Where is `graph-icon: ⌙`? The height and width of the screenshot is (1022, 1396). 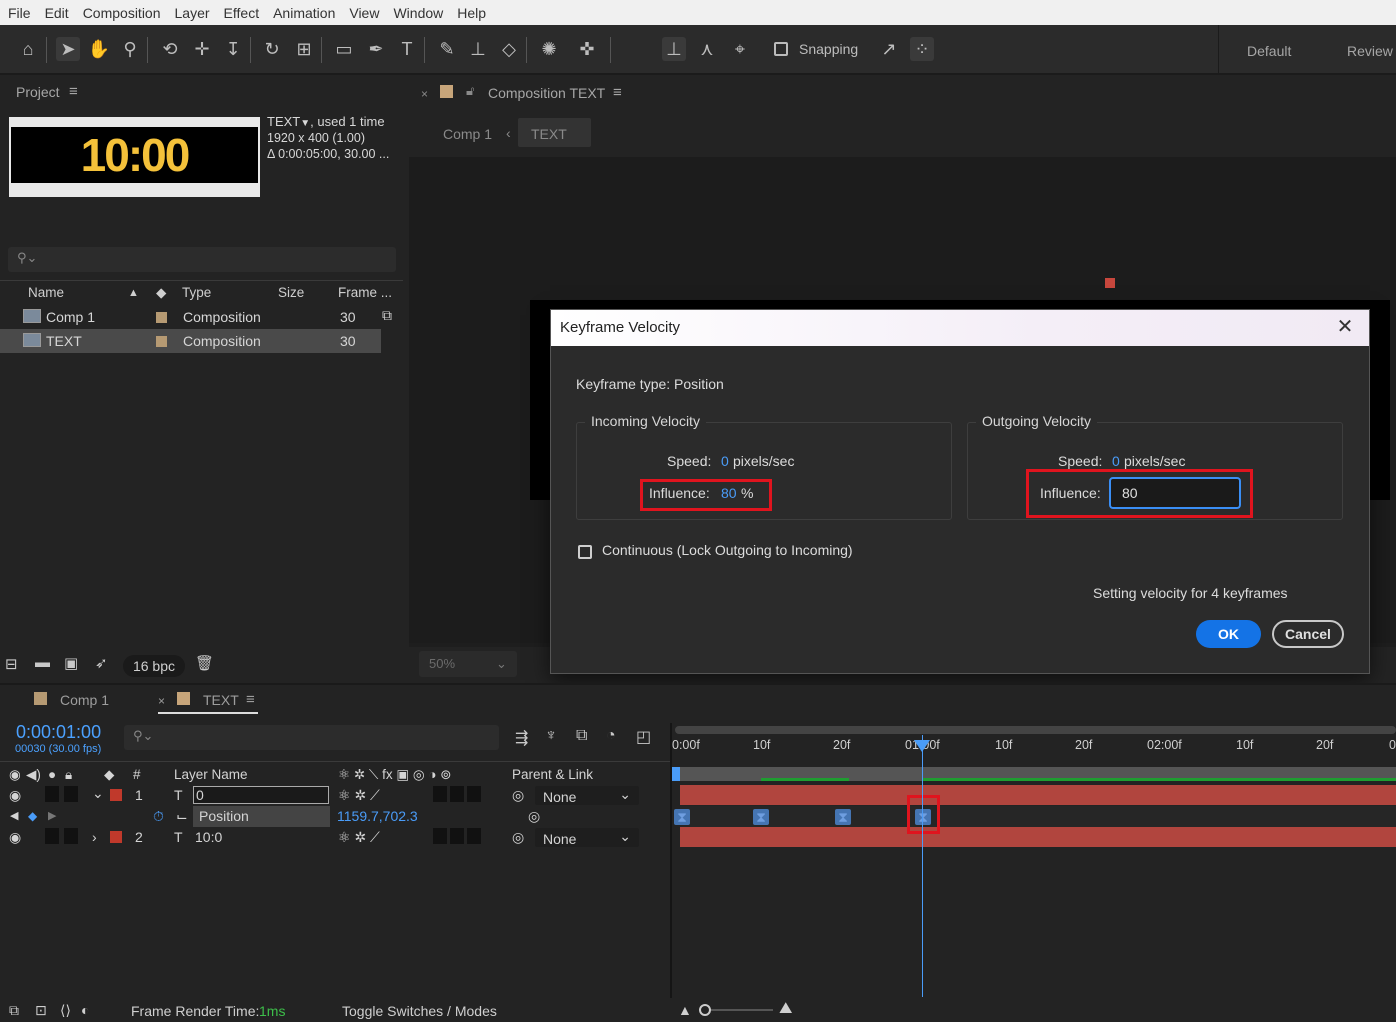 graph-icon: ⌙ is located at coordinates (182, 816).